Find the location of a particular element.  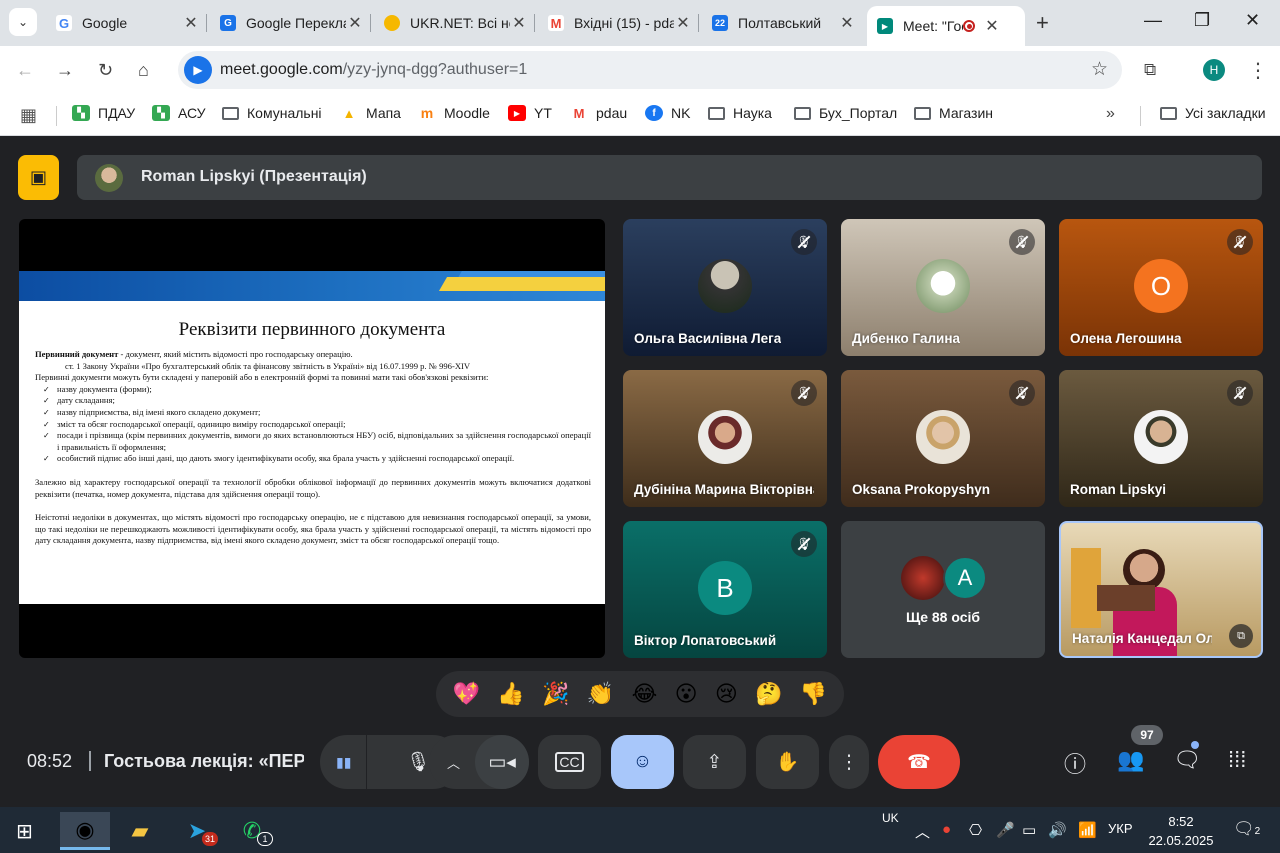

bookmark-pdau: ▚ ПДАУ is located at coordinates (103, 113).